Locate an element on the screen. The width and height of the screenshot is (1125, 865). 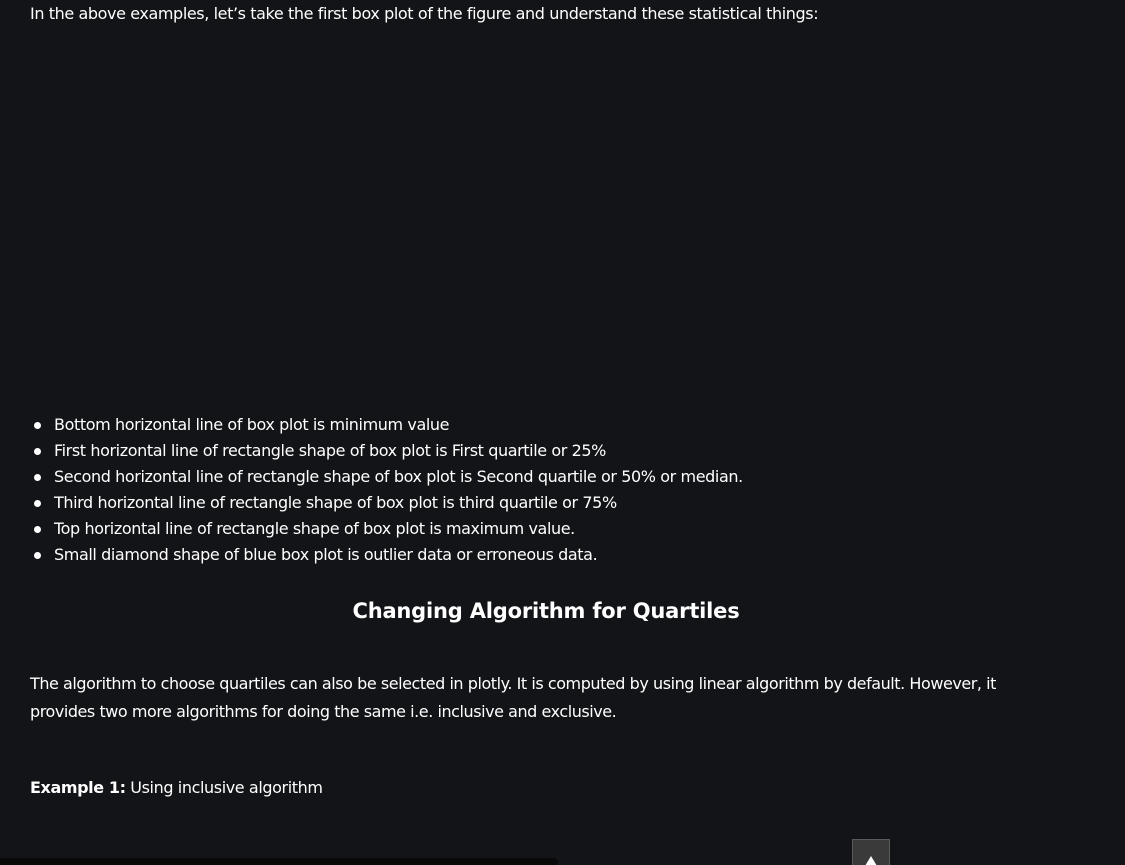
example-label: Example 1: is located at coordinates (78, 787).